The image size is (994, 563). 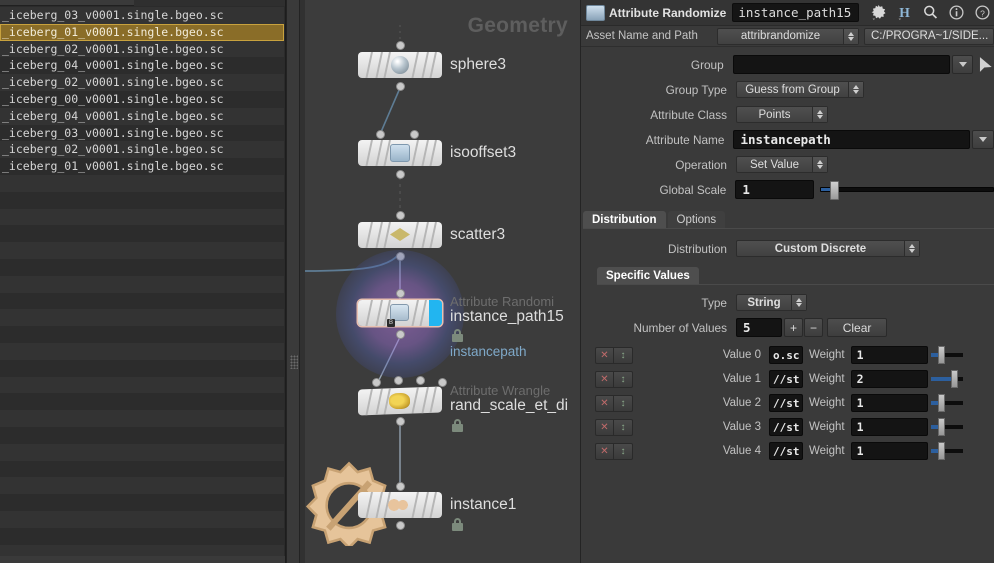 What do you see at coordinates (782, 164) in the screenshot?
I see `operation-menu: Set Value` at bounding box center [782, 164].